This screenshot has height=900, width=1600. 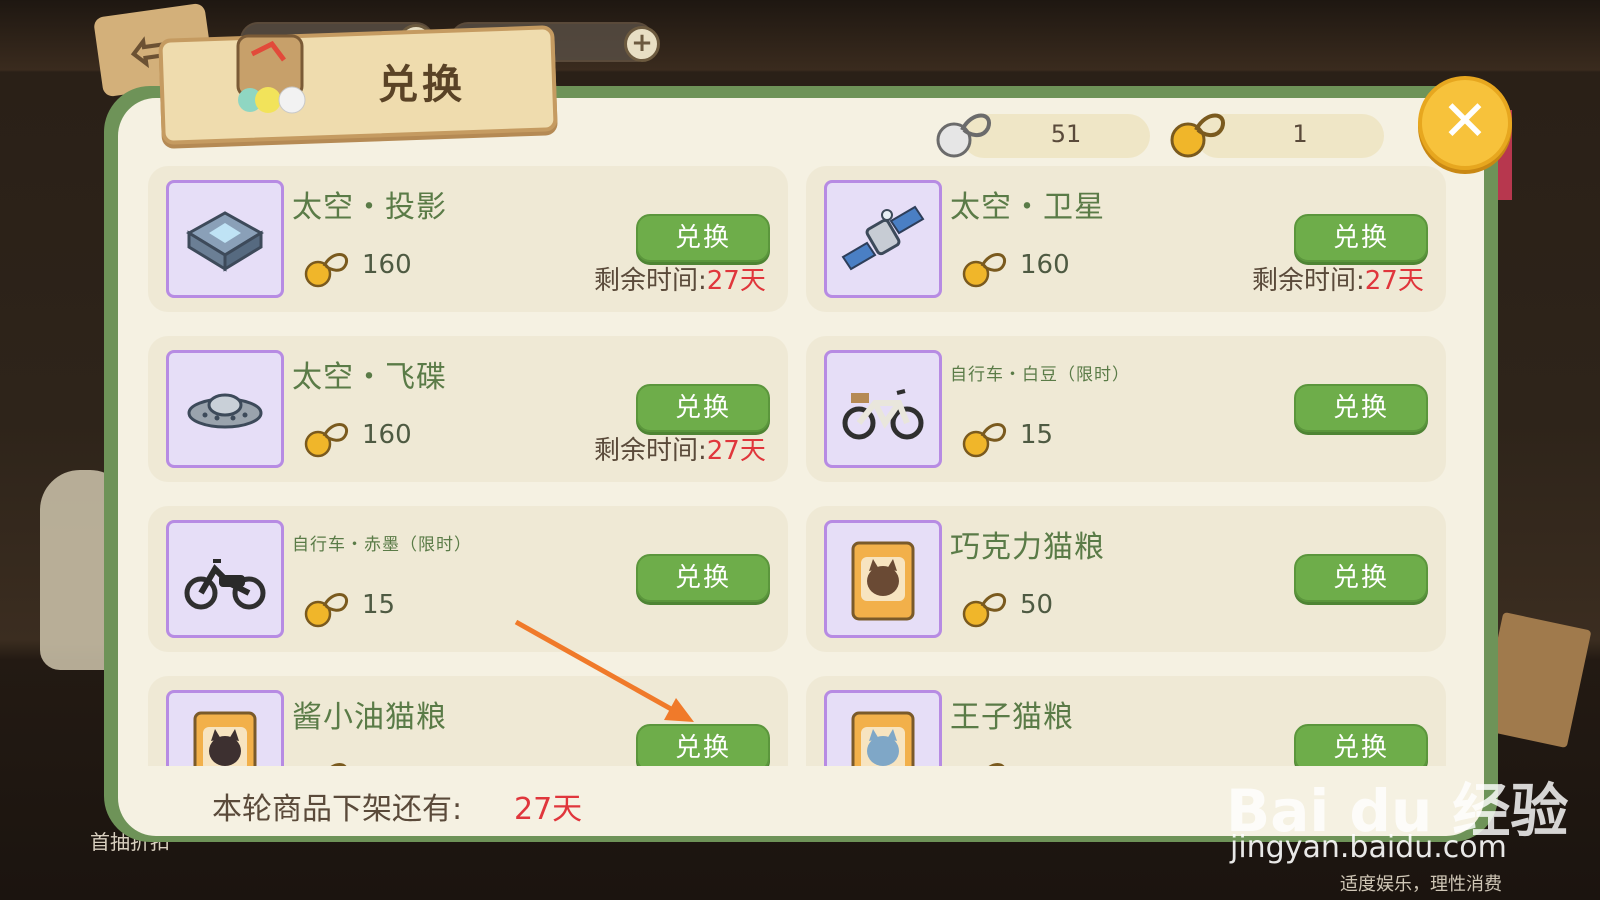 I want to click on item-card: 太空・卫星 160 兑换 剩余时间:27天, so click(x=1126, y=239).